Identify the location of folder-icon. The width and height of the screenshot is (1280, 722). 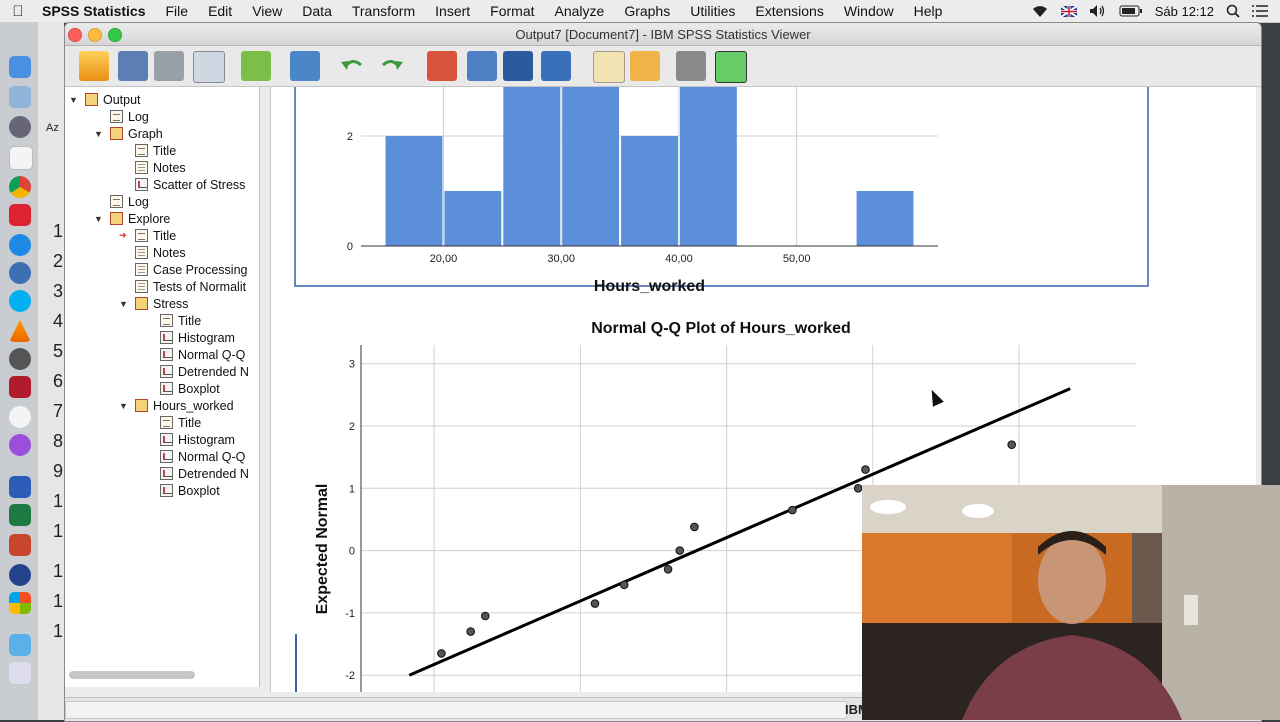
(20, 645).